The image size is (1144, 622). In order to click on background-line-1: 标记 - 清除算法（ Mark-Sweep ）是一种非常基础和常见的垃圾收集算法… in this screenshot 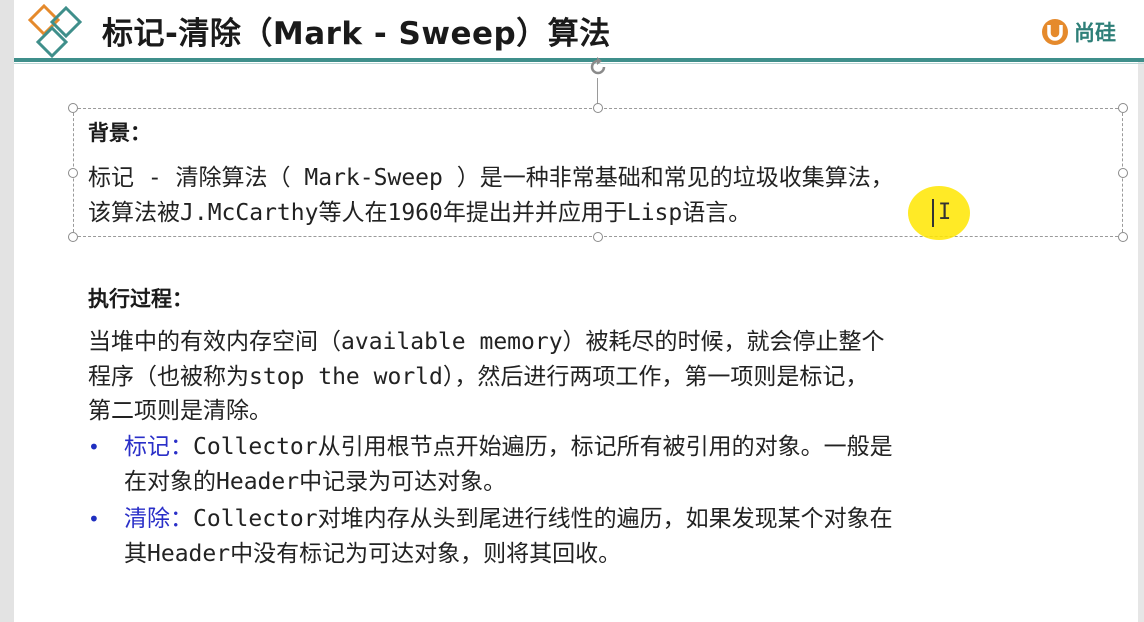, I will do `click(491, 178)`.